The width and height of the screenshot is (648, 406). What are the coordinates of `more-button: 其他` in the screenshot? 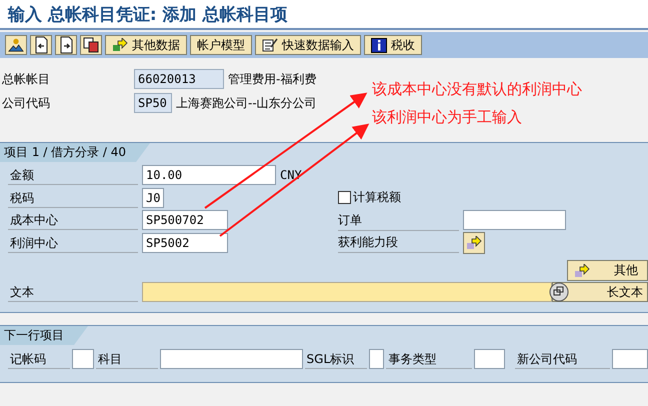 It's located at (607, 270).